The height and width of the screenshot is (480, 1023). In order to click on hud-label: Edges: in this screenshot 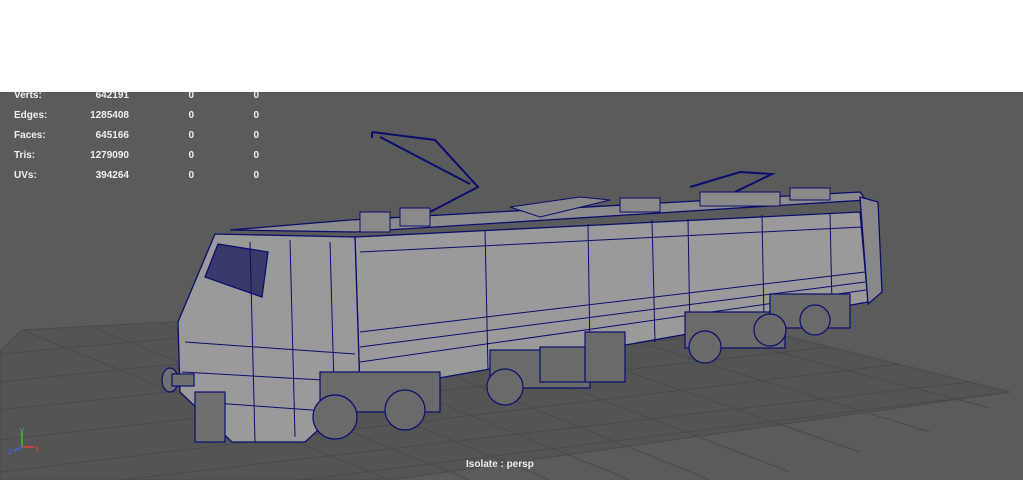, I will do `click(31, 115)`.